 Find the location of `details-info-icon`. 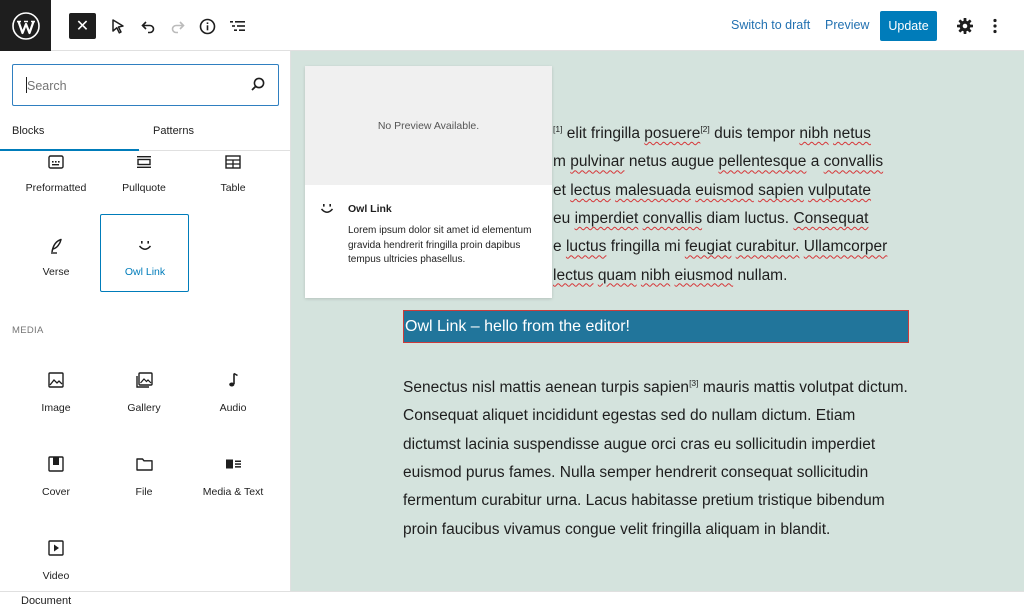

details-info-icon is located at coordinates (207, 26).